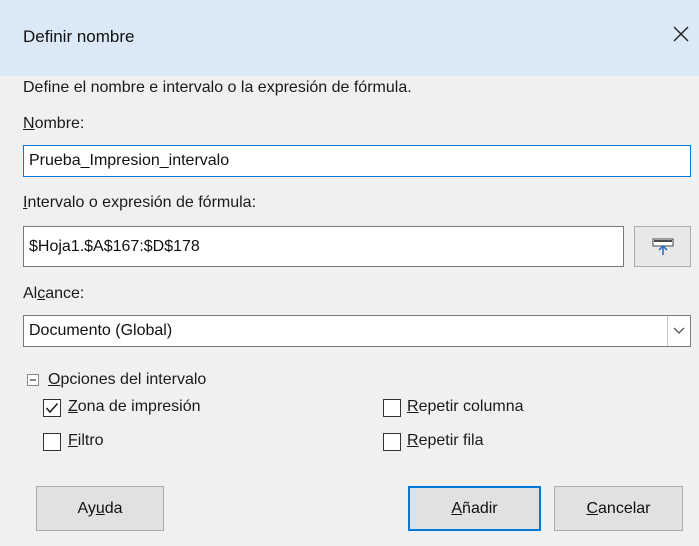 The height and width of the screenshot is (546, 699). What do you see at coordinates (127, 379) in the screenshot?
I see `range-options-heading: Opciones del intervalo` at bounding box center [127, 379].